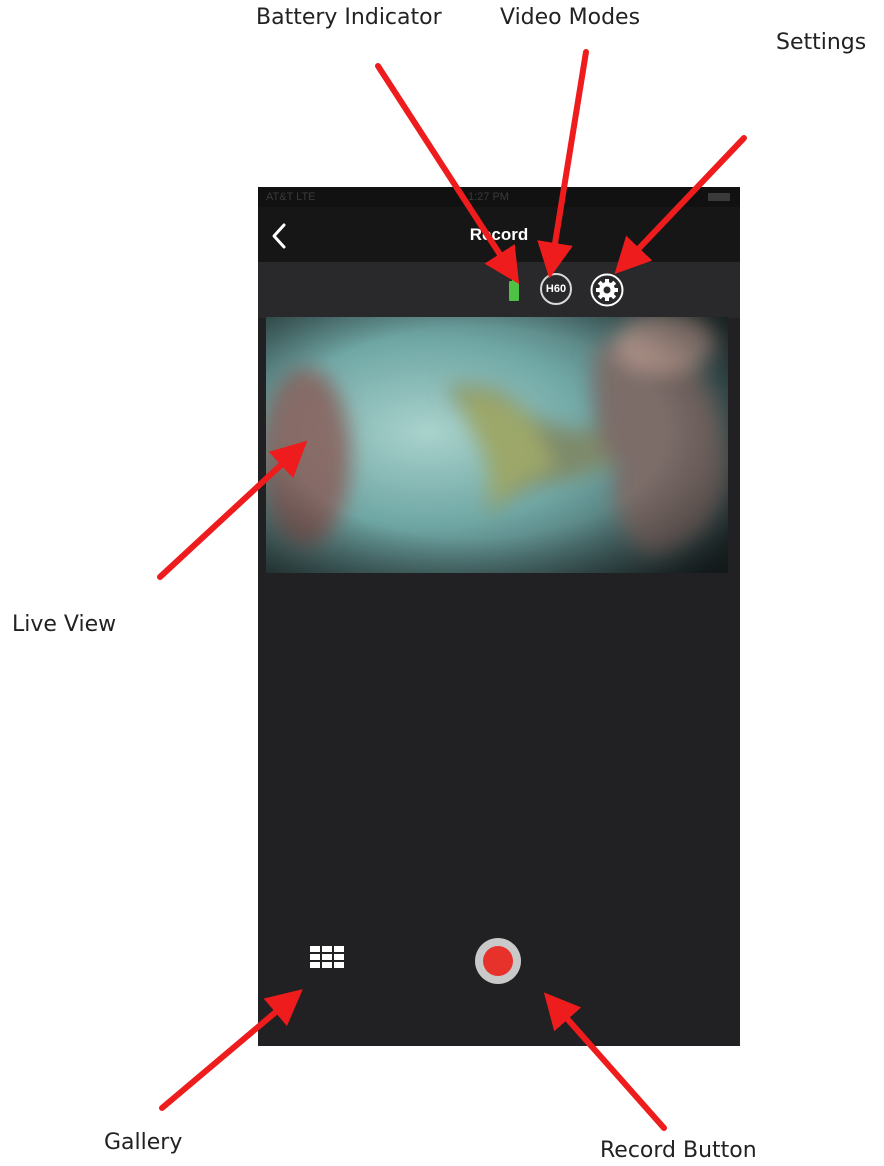 The height and width of the screenshot is (1166, 884). Describe the element at coordinates (327, 957) in the screenshot. I see `grid-icon` at that location.